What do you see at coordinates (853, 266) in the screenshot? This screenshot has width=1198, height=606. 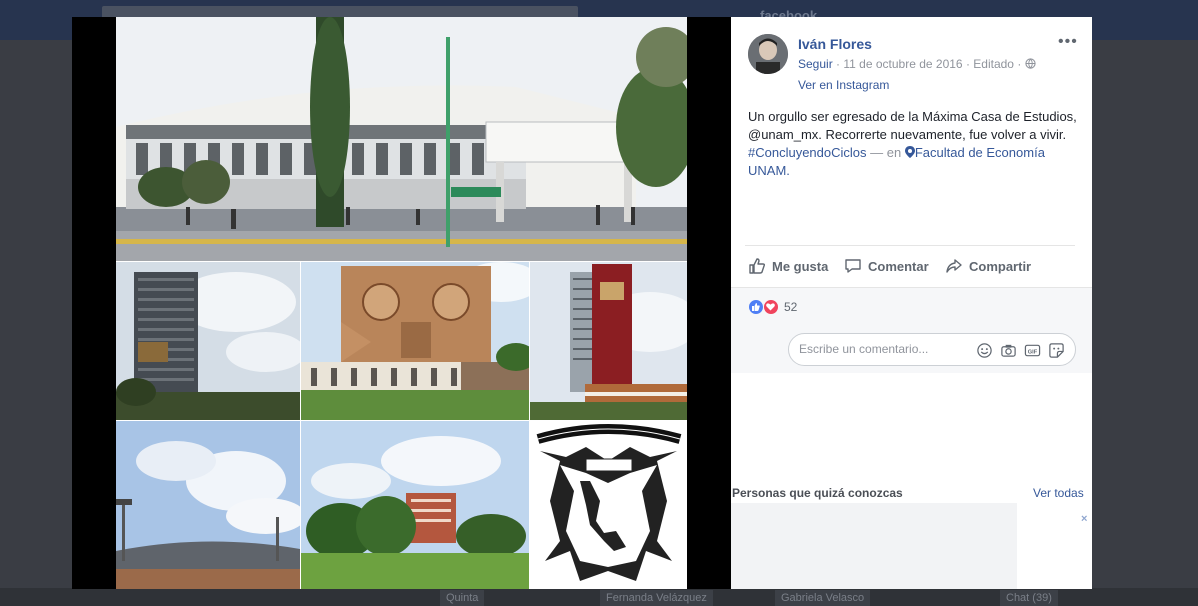 I see `comment-icon` at bounding box center [853, 266].